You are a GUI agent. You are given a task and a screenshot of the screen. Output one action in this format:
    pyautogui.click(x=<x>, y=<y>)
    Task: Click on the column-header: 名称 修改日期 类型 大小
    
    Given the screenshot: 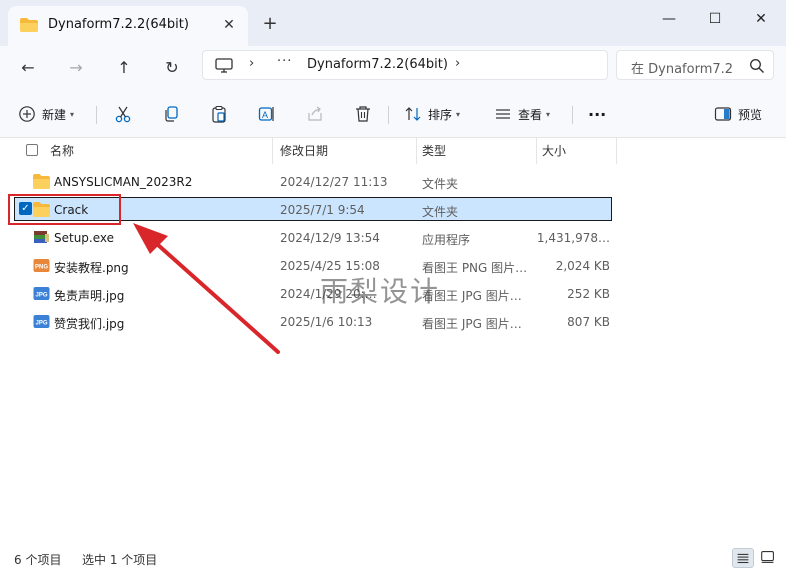 What is the action you would take?
    pyautogui.click(x=393, y=151)
    